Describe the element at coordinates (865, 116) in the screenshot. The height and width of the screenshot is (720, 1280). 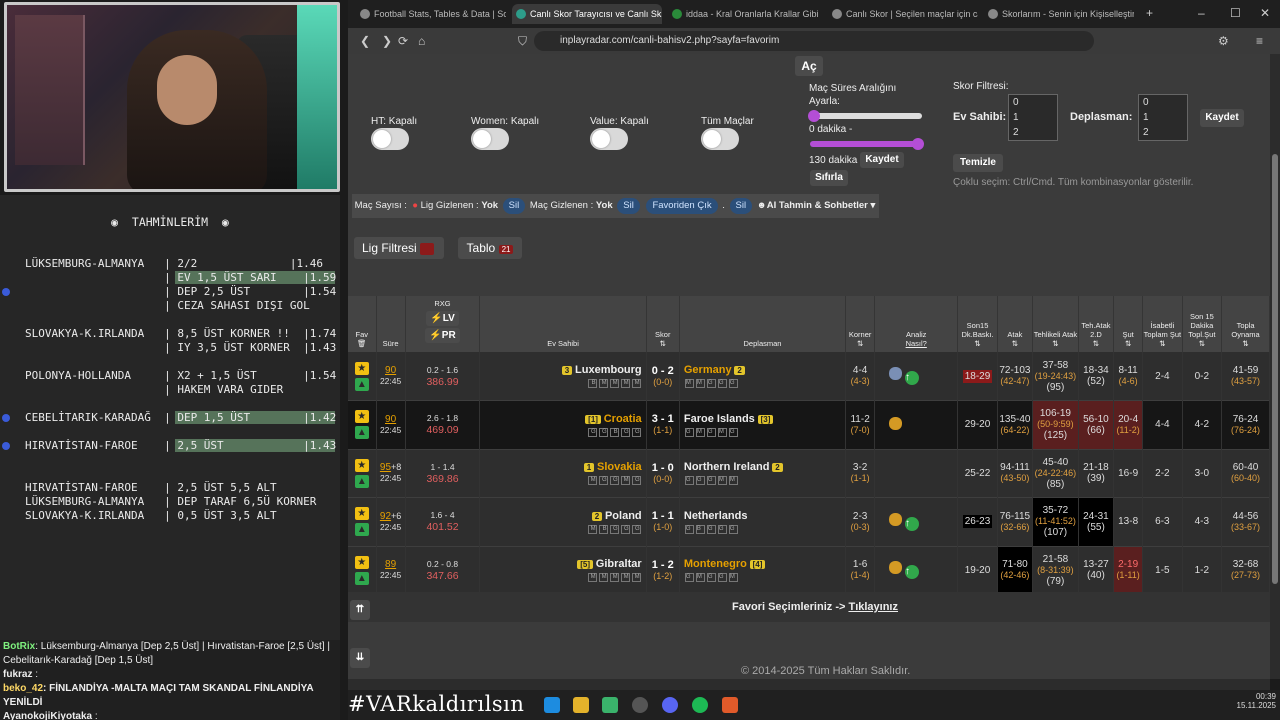
I see `range-slider-min` at that location.